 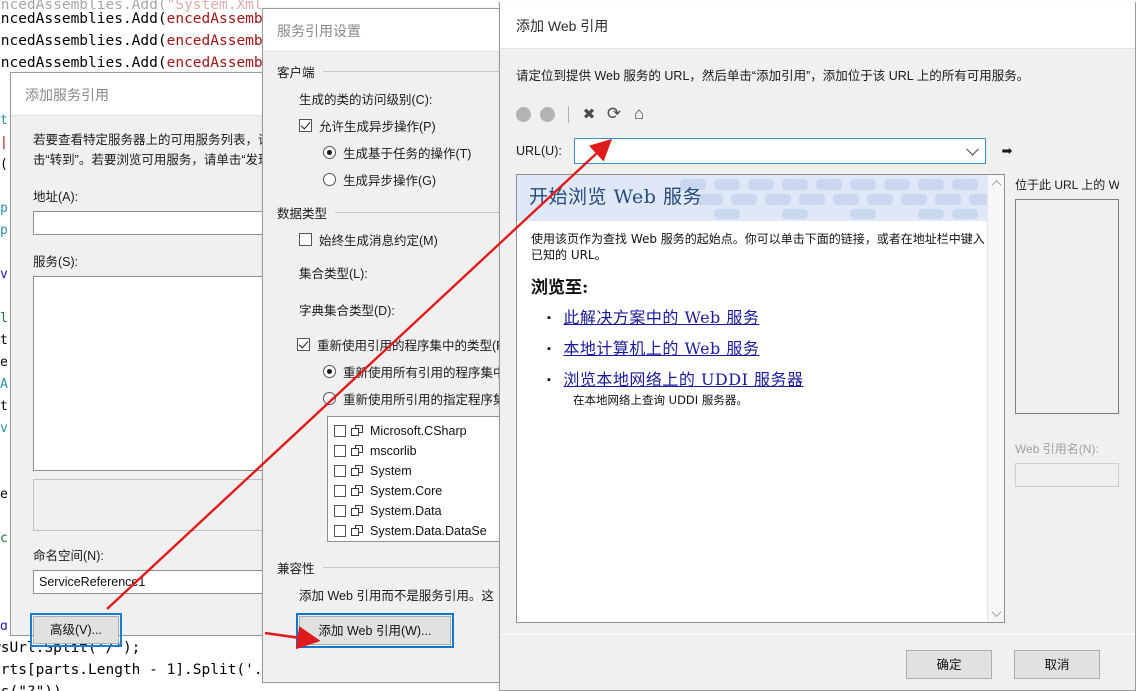 I want to click on compatibility-group-label: 兼容性, so click(x=296, y=569).